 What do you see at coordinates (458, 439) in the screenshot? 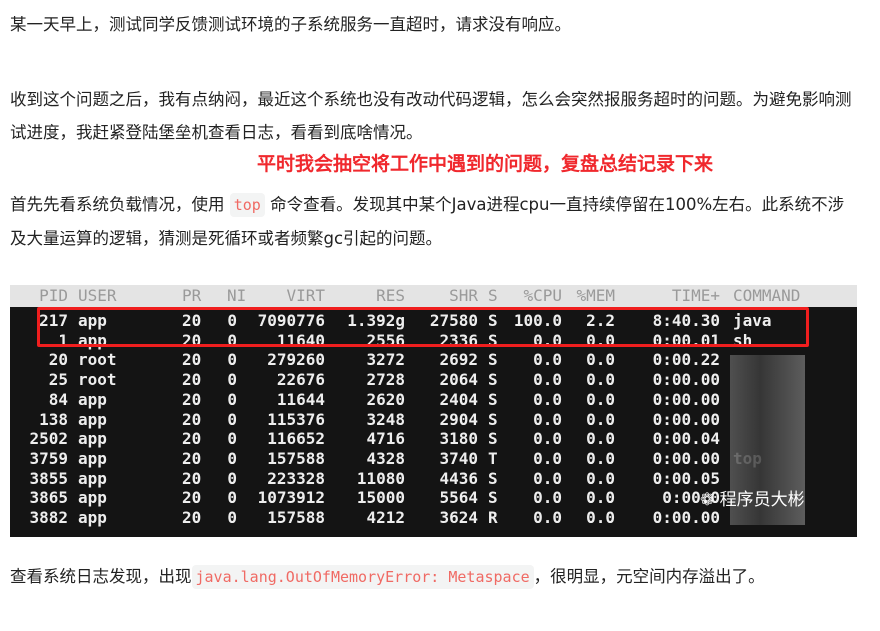
I see `cell-shr: 3180` at bounding box center [458, 439].